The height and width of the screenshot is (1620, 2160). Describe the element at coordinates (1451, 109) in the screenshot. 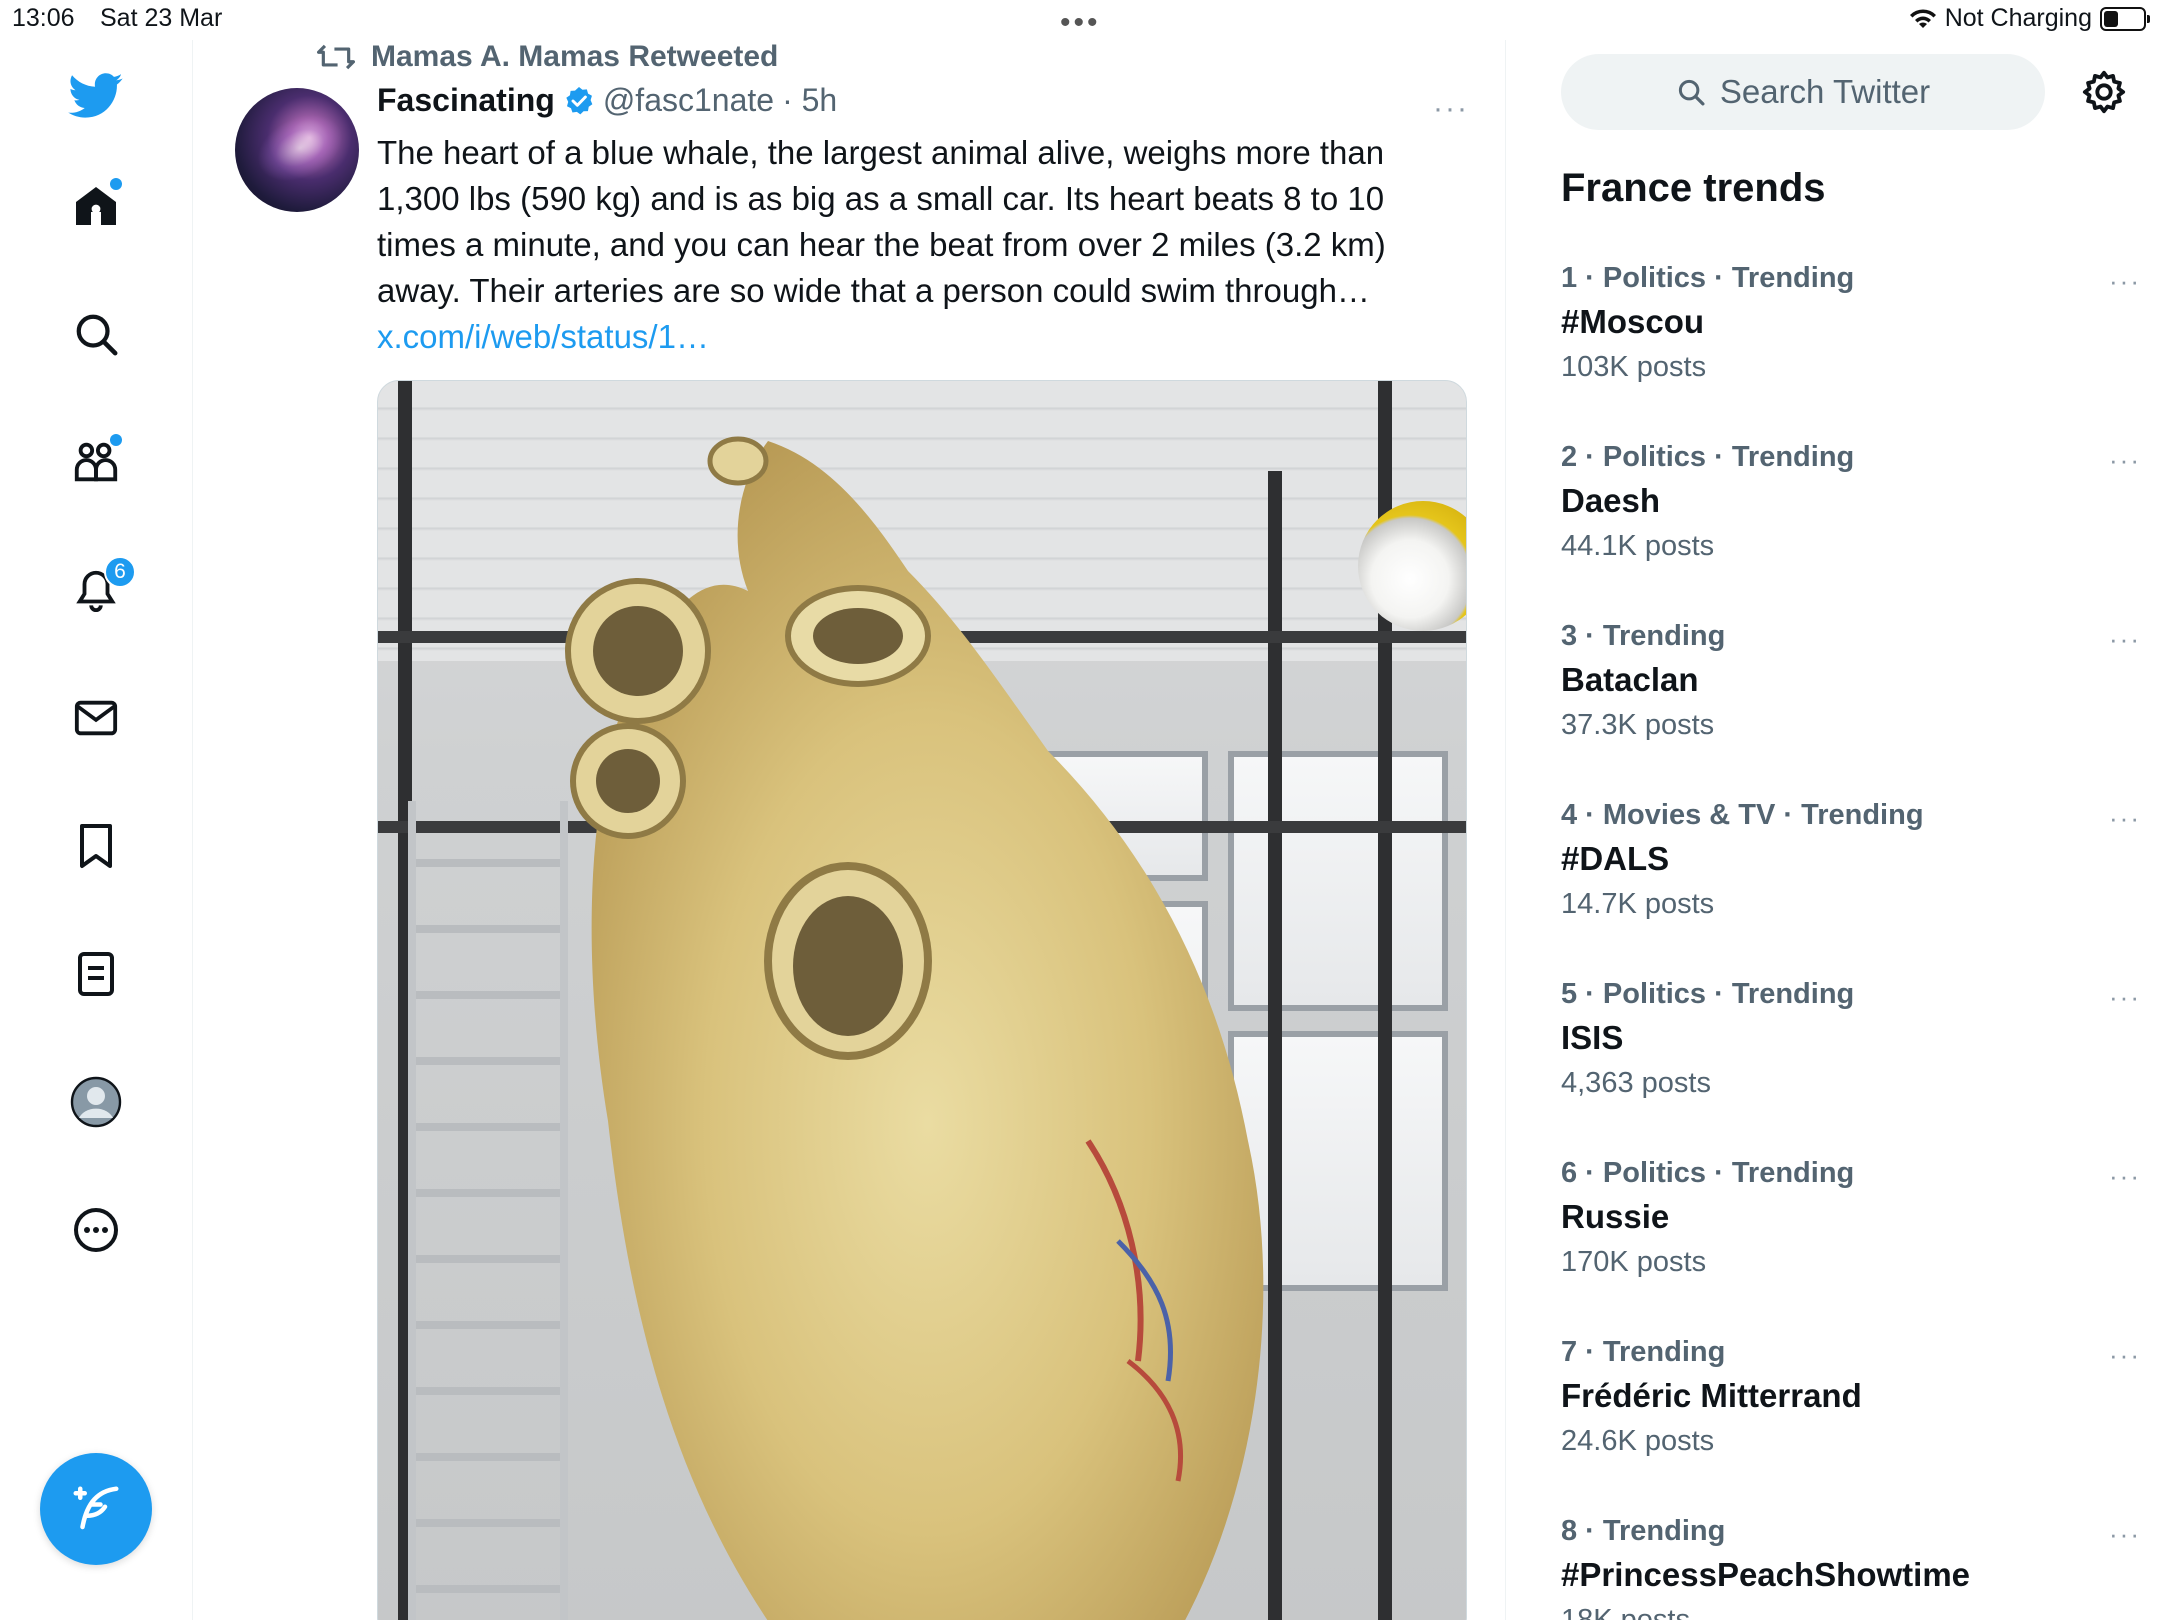

I see `tweet-more-icon: ···` at that location.